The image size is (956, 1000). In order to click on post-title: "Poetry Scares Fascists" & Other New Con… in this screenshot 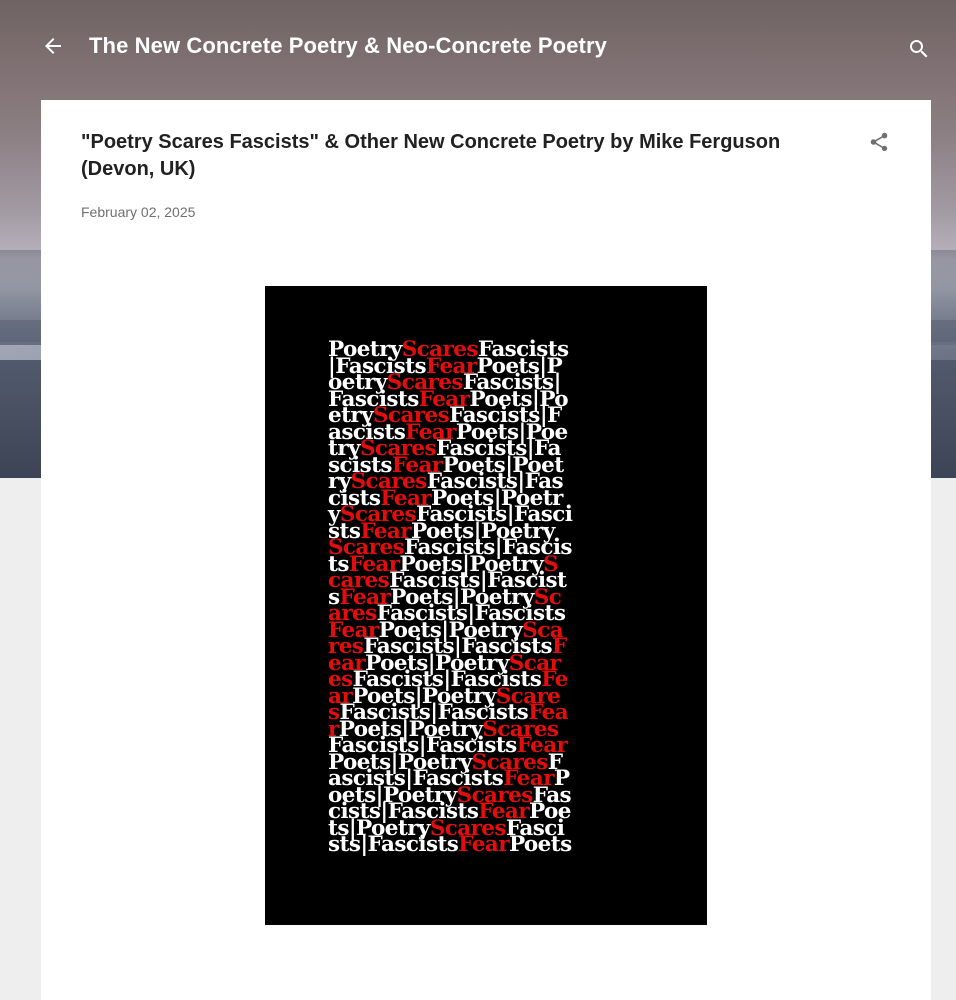, I will do `click(431, 155)`.